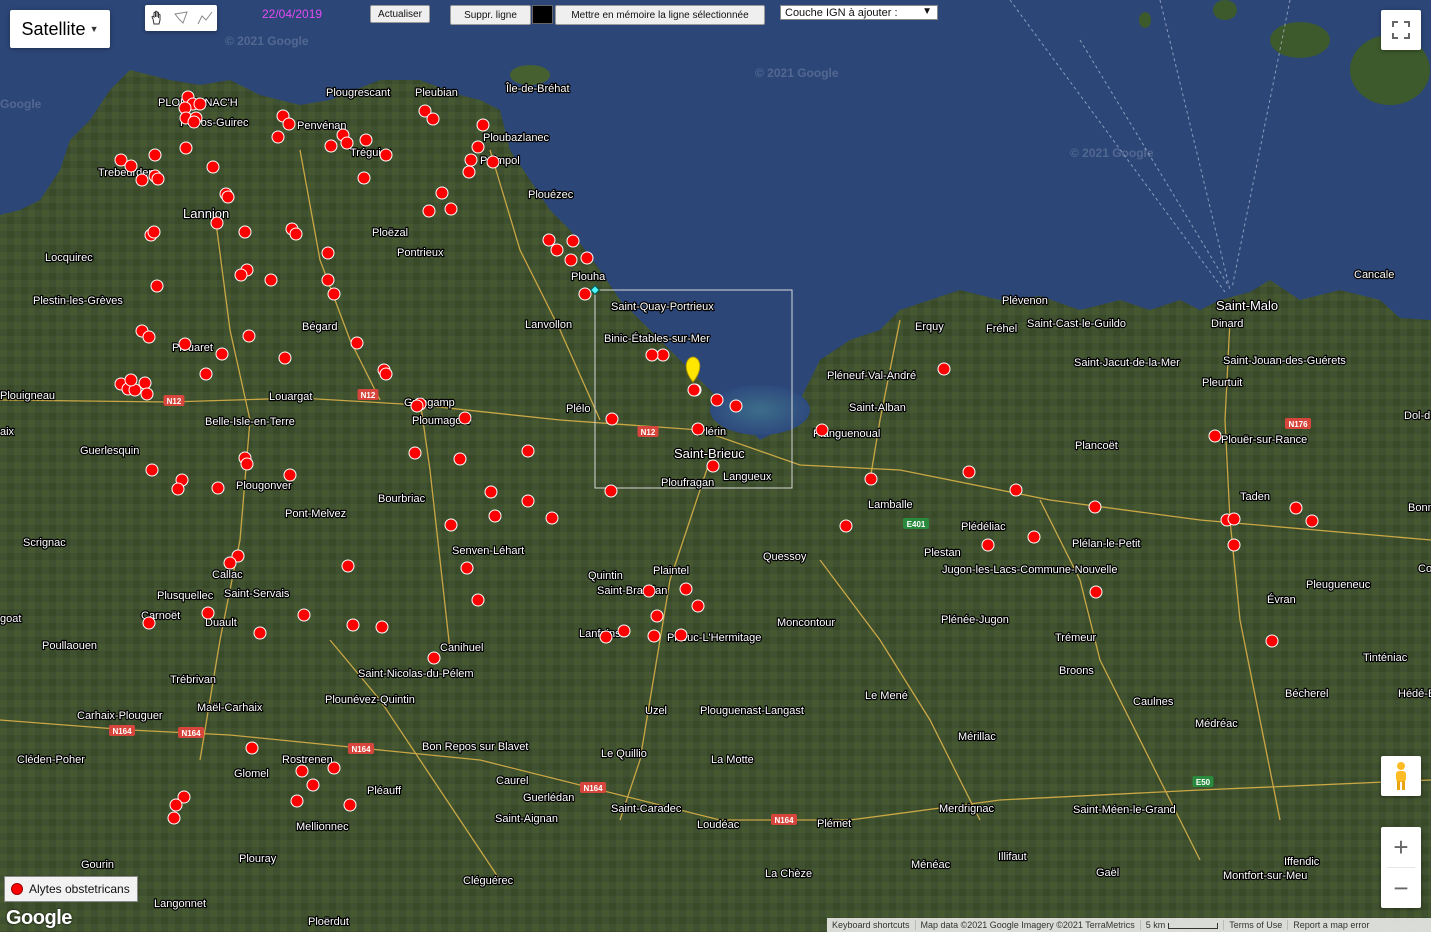  What do you see at coordinates (859, 12) in the screenshot?
I see `ign-layer-select: Couche IGN à ajouter : ▼` at bounding box center [859, 12].